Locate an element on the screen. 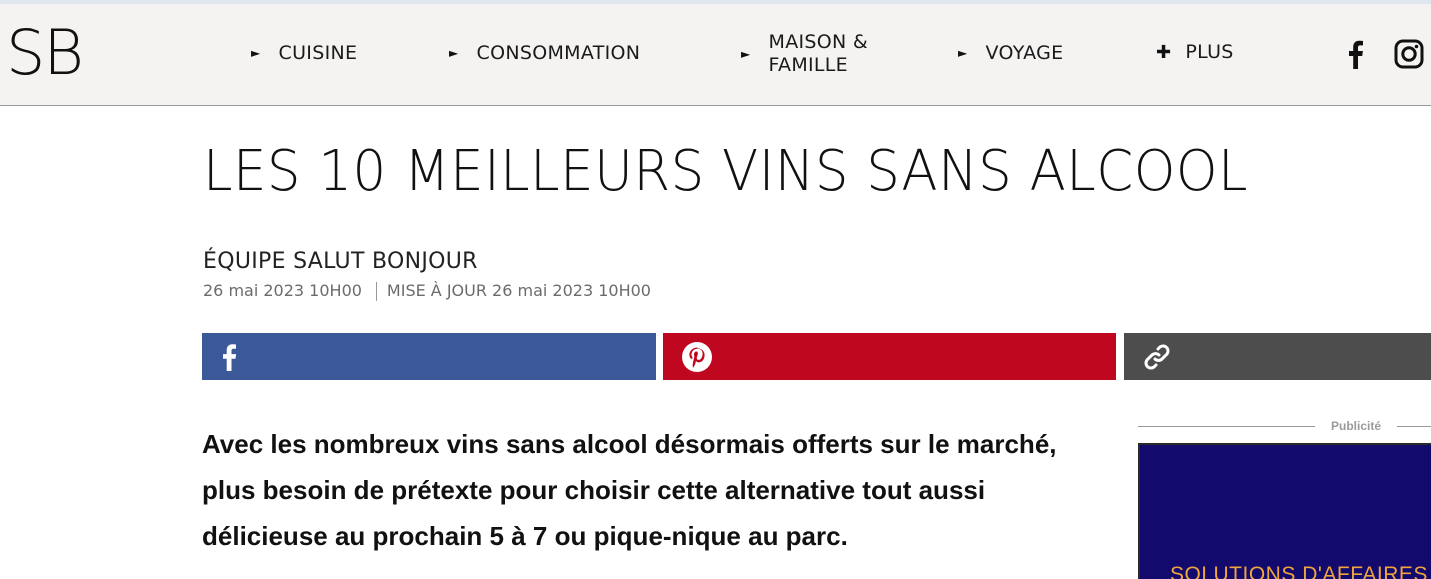 The image size is (1431, 579). nav-item-plus: ✚ PLUS is located at coordinates (1195, 52).